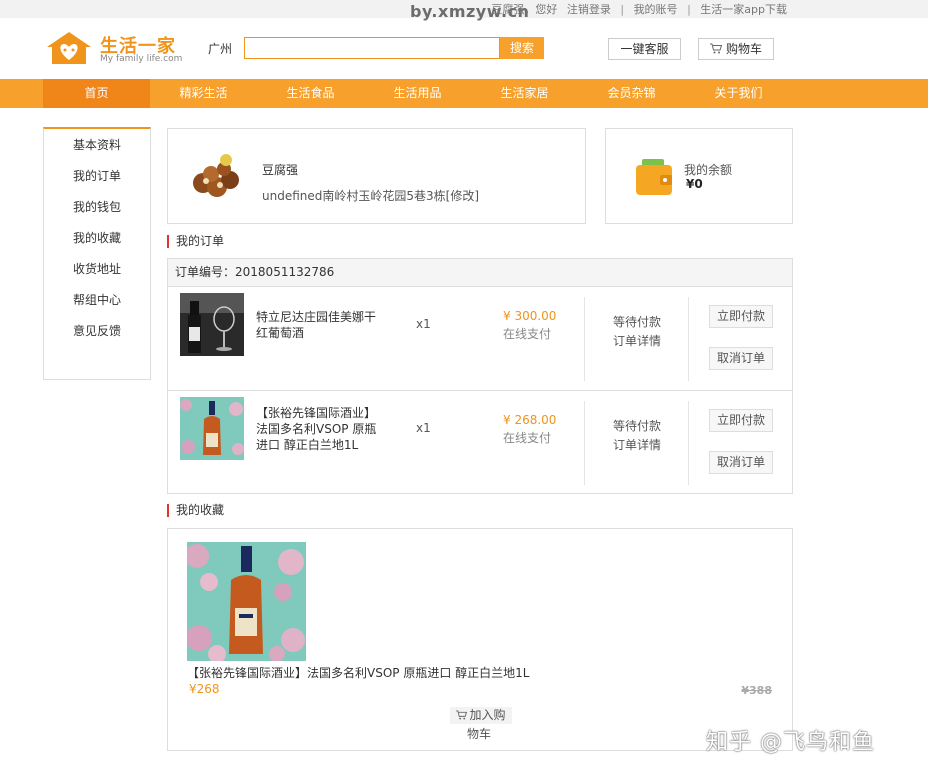 The height and width of the screenshot is (777, 928). Describe the element at coordinates (97, 269) in the screenshot. I see `sidebar-item-address: 收货地址` at that location.